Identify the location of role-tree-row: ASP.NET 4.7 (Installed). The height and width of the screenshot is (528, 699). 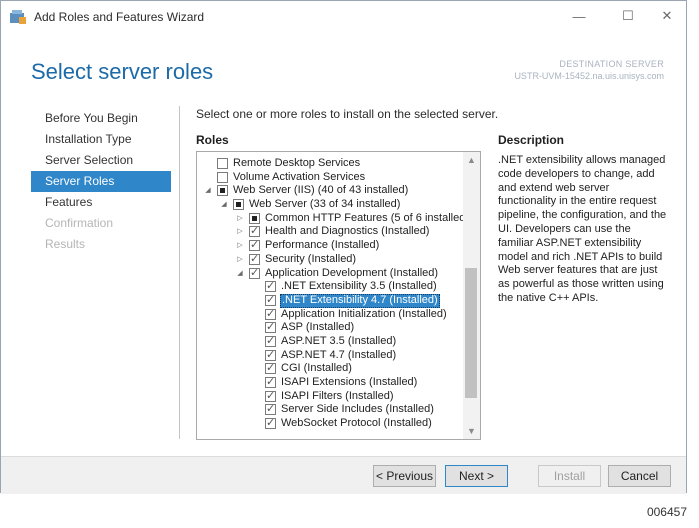
(330, 355).